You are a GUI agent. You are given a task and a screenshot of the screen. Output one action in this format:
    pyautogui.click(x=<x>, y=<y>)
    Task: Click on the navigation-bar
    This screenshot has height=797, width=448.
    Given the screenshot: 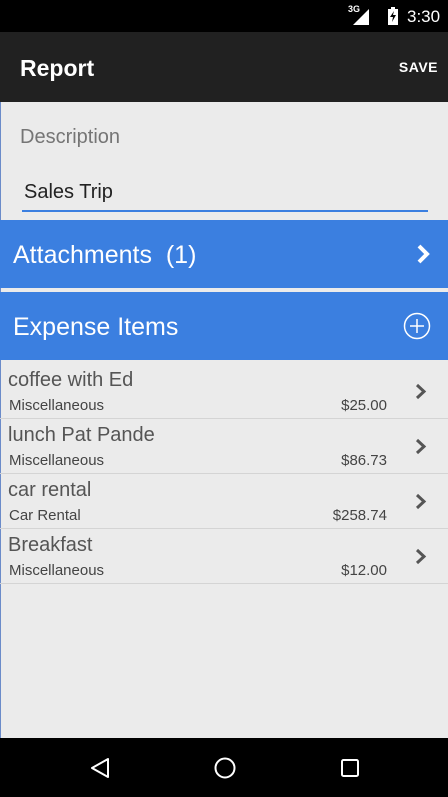 What is the action you would take?
    pyautogui.click(x=224, y=767)
    